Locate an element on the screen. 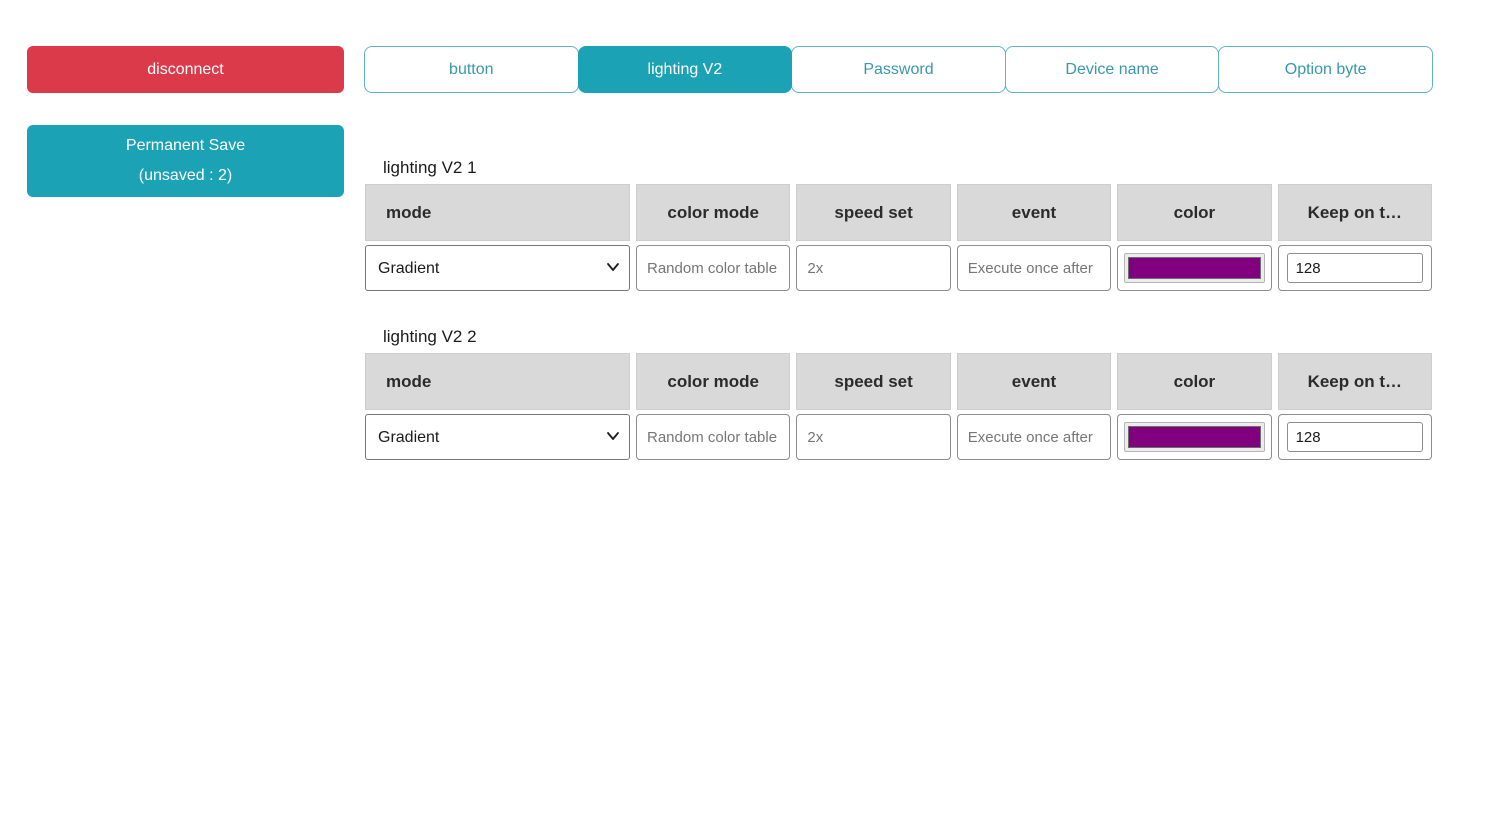 This screenshot has height=825, width=1487. tab-device-name: Device name is located at coordinates (1112, 69).